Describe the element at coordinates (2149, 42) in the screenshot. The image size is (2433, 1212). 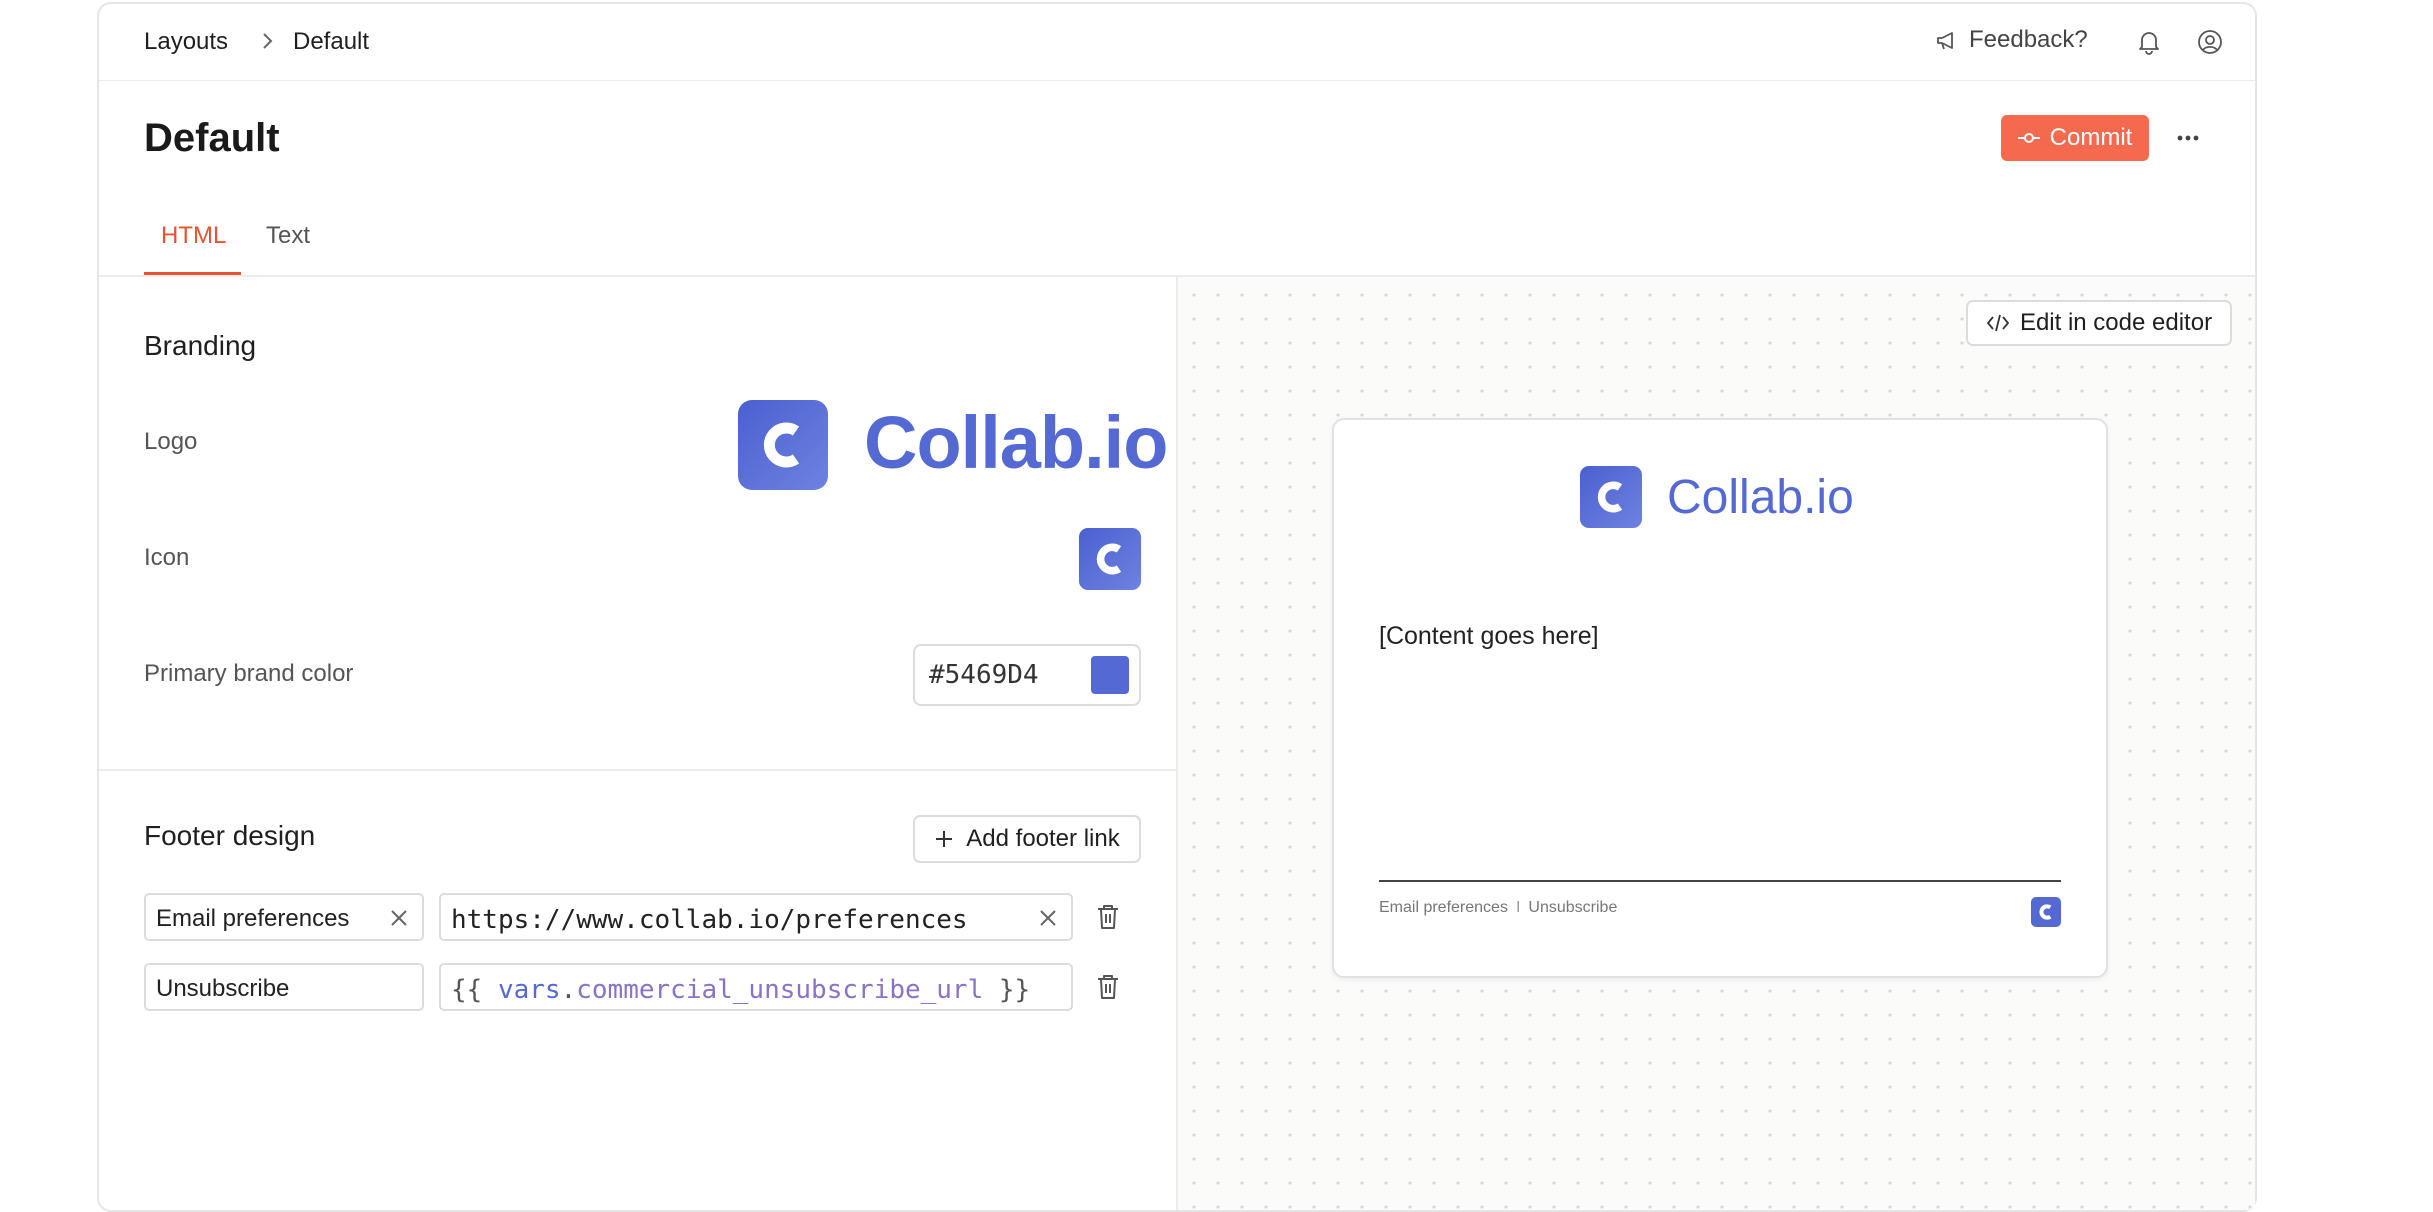
I see `bell-icon` at that location.